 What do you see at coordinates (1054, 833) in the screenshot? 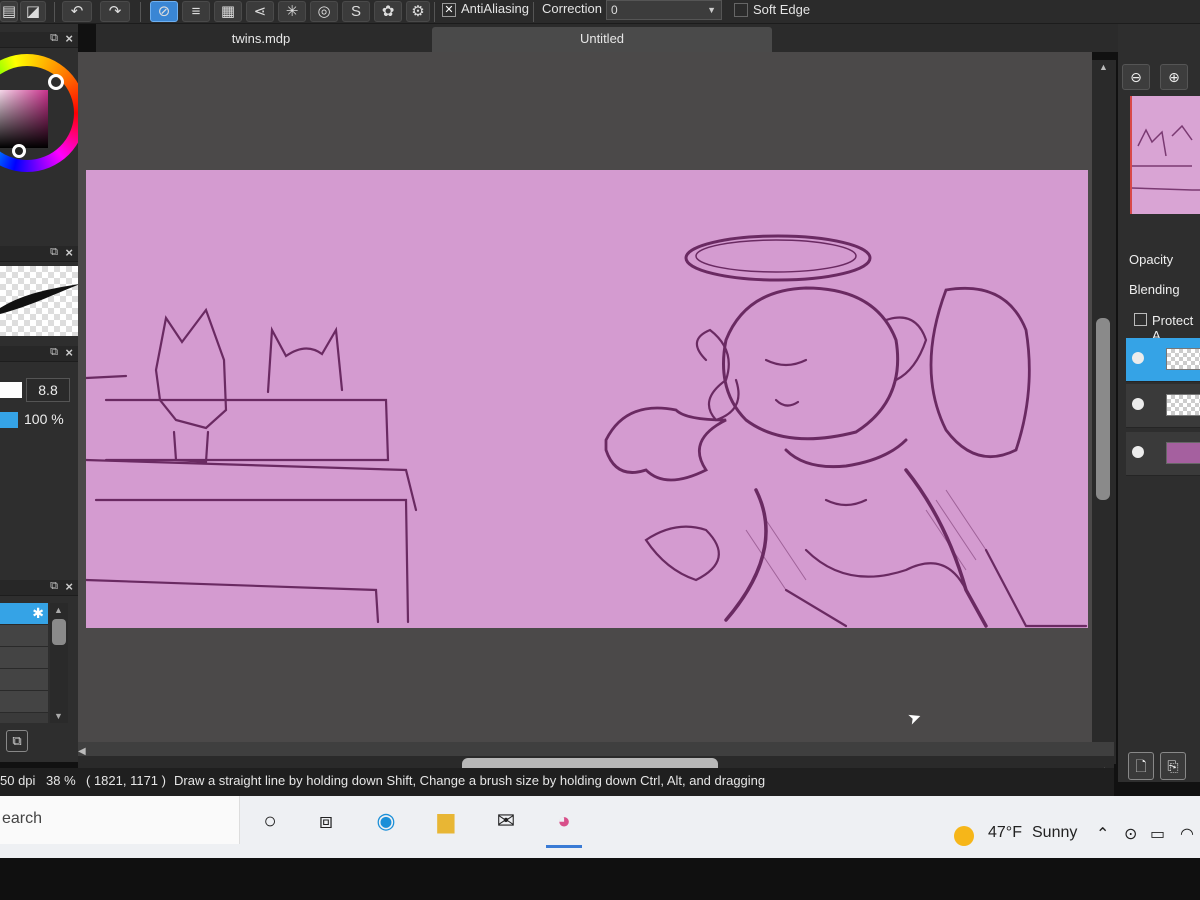
I see `weather-description: Sunny` at bounding box center [1054, 833].